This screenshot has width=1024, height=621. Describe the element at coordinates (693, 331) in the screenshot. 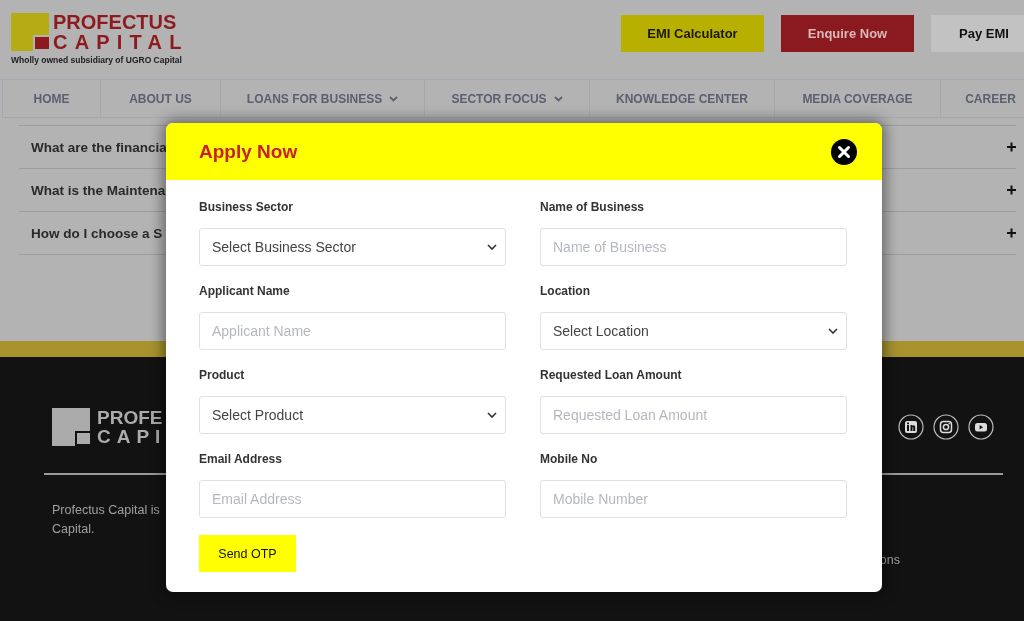

I see `dropdown-field: Select Location` at that location.